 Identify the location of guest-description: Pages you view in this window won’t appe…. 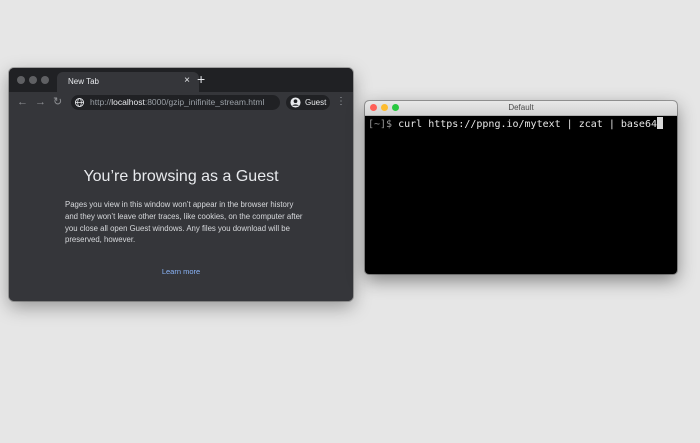
(184, 222).